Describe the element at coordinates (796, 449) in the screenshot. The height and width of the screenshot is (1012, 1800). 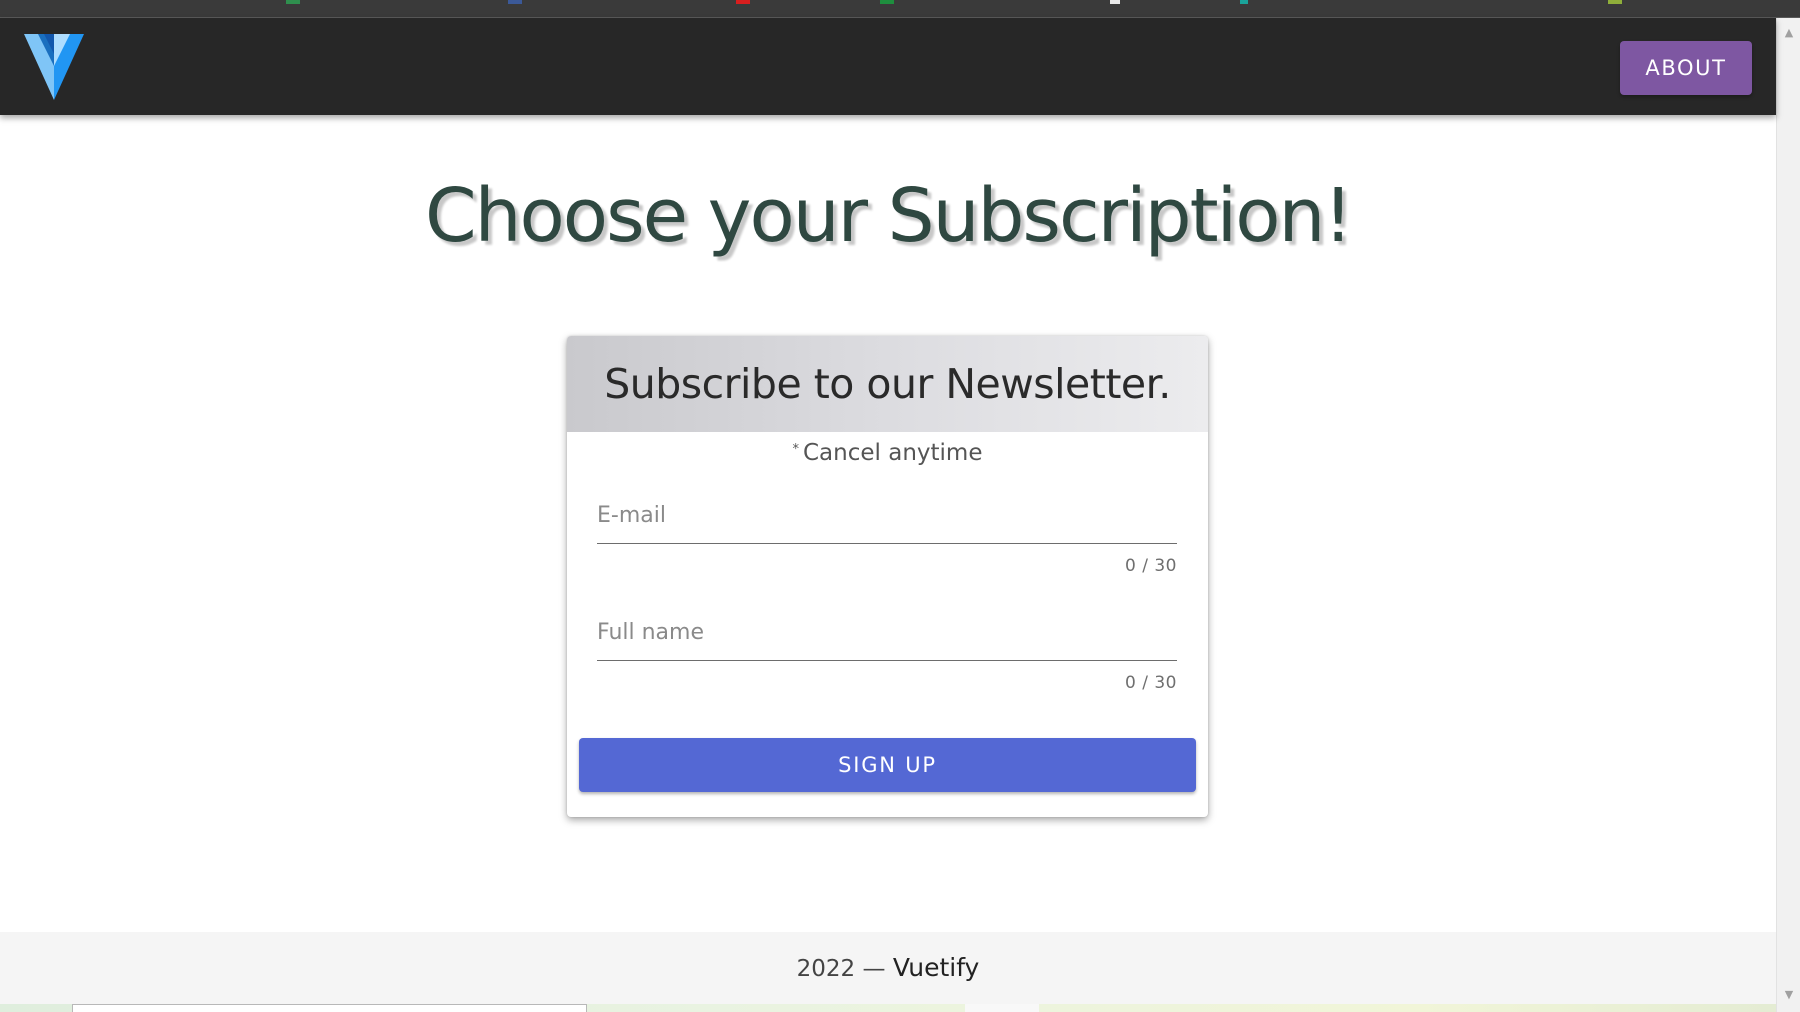
I see `footnote-mark: *` at that location.